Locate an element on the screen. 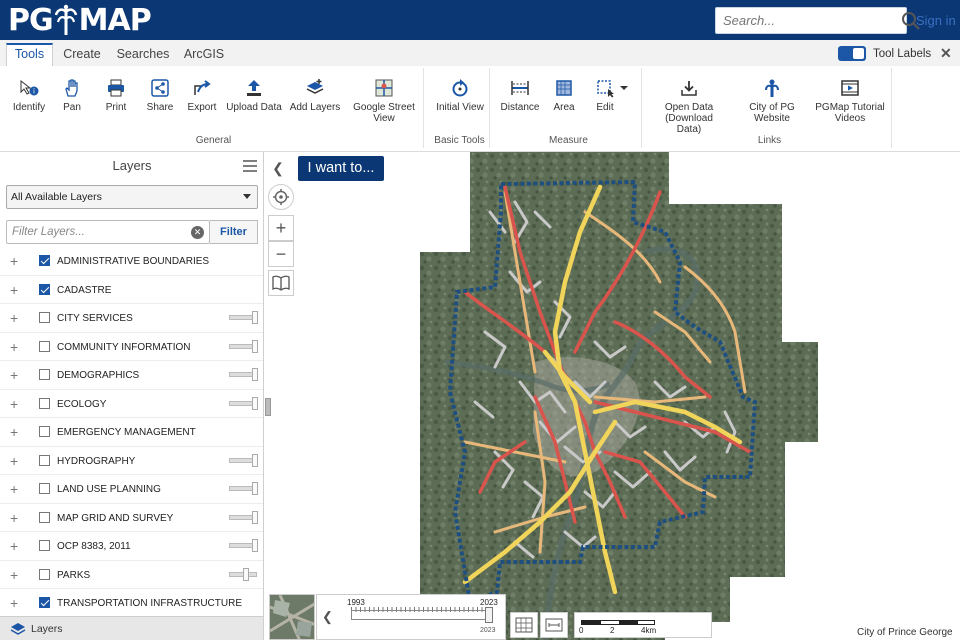 This screenshot has width=960, height=640. timeline-prev-chevron-icon: ❮ is located at coordinates (327, 617).